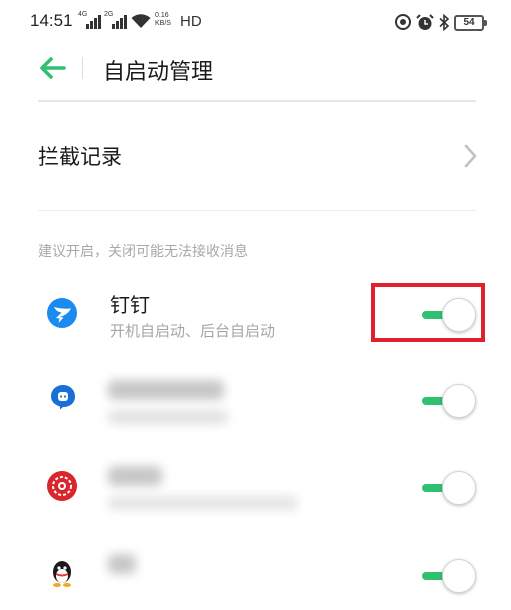 This screenshot has width=511, height=610. I want to click on header-divider, so click(82, 68).